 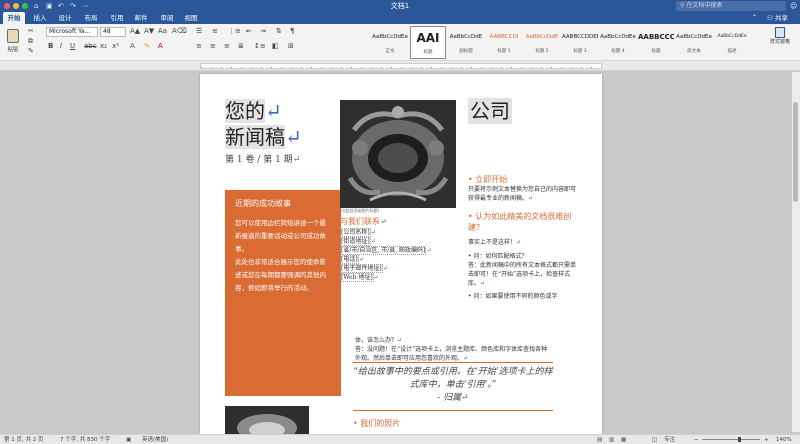 I want to click on style-heading-2: AaBbCcDdE 标题 2, so click(x=542, y=42).